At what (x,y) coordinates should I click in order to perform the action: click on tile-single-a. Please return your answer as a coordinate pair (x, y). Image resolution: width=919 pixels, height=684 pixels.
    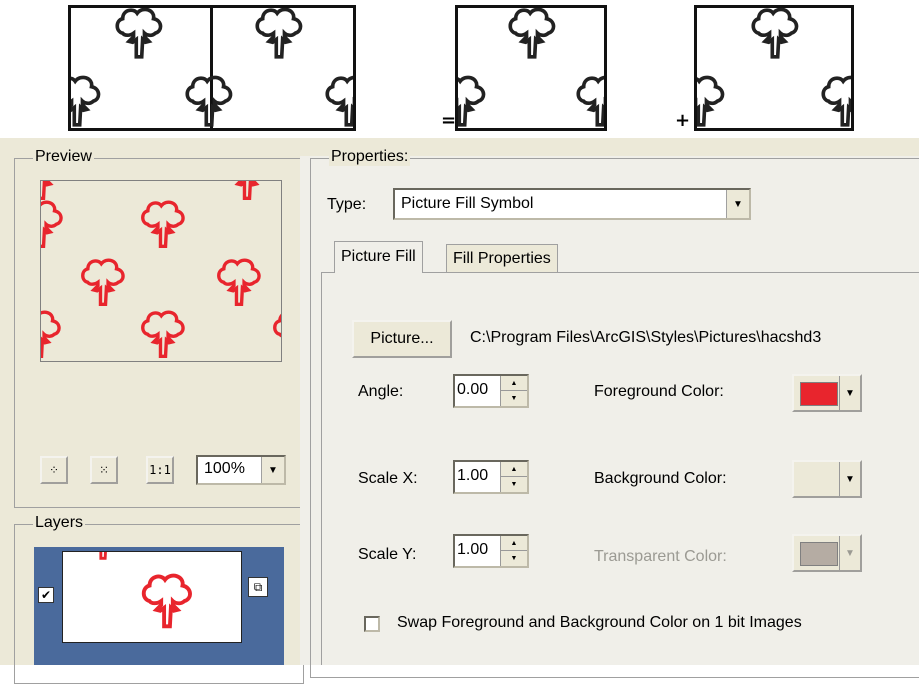
    Looking at the image, I should click on (531, 68).